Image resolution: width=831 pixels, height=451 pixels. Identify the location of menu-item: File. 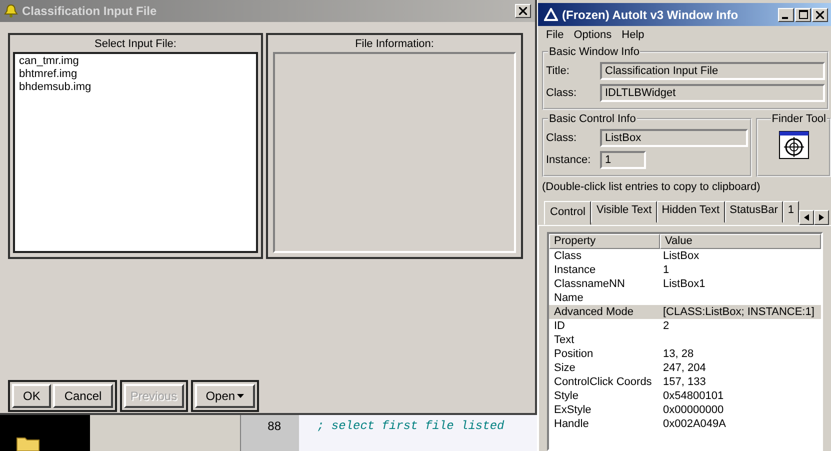
(555, 35).